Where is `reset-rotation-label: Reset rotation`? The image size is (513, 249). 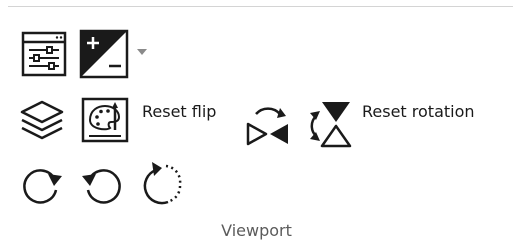
reset-rotation-label: Reset rotation is located at coordinates (418, 112).